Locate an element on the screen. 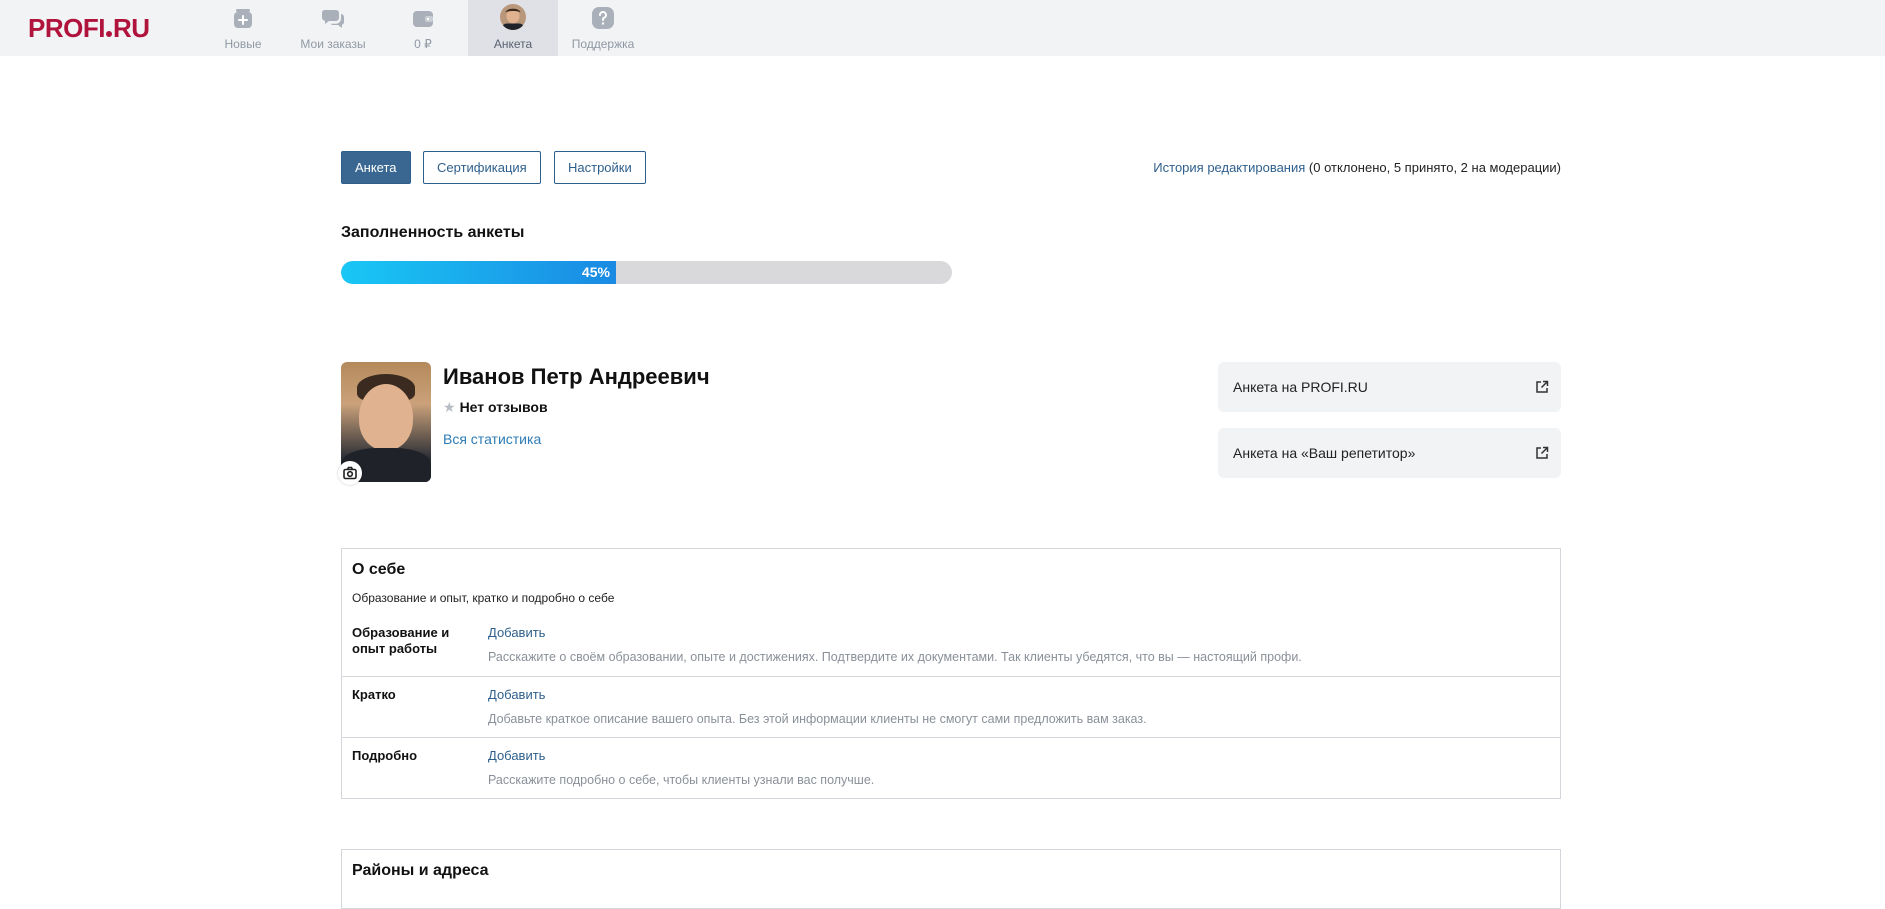 Image resolution: width=1885 pixels, height=909 pixels. row-label: Подробно is located at coordinates (385, 755).